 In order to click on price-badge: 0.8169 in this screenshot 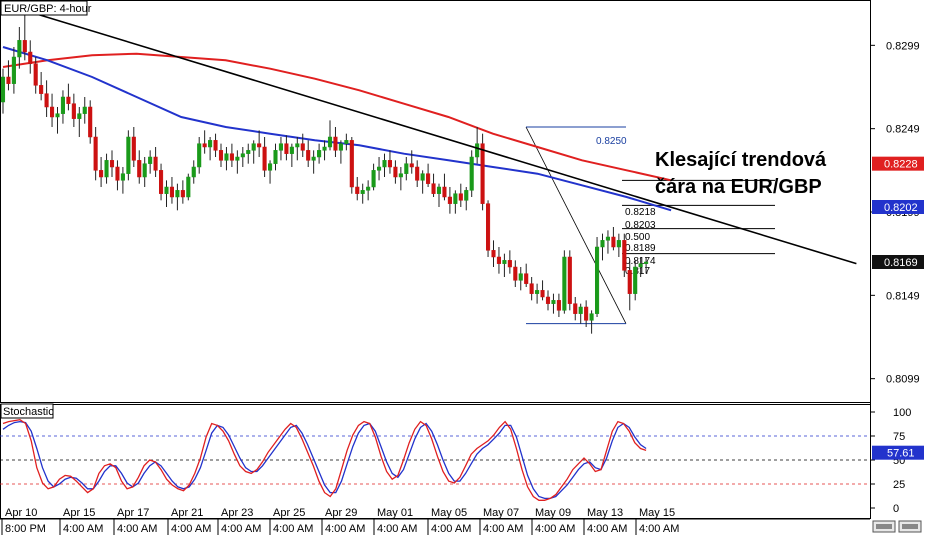, I will do `click(898, 262)`.